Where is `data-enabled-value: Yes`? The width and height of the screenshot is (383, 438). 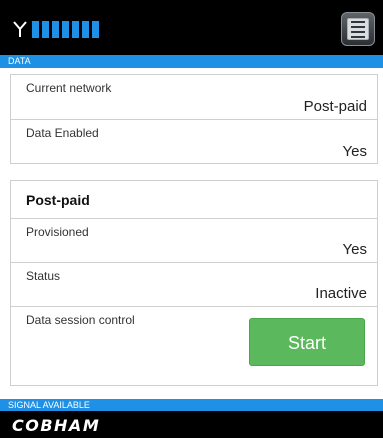
data-enabled-value: Yes is located at coordinates (354, 151).